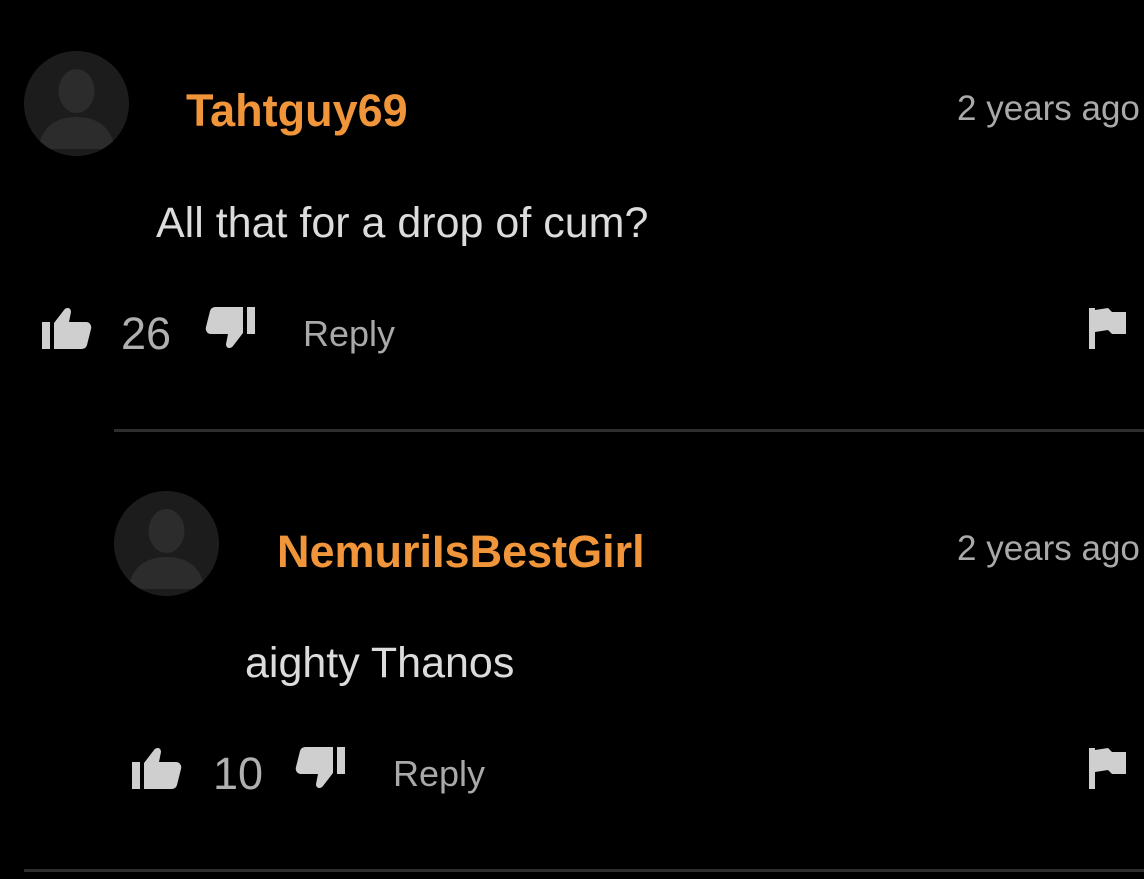 This screenshot has height=879, width=1144. Describe the element at coordinates (146, 333) in the screenshot. I see `like-count: 26` at that location.